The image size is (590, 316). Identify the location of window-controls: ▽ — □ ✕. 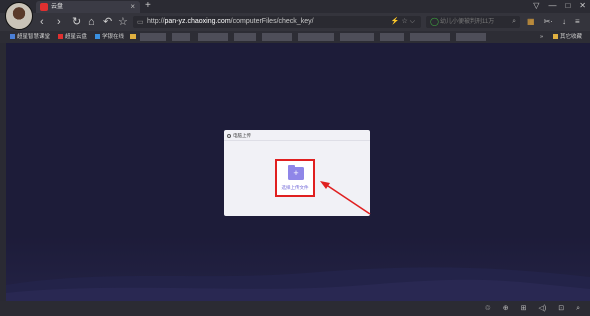
(559, 6).